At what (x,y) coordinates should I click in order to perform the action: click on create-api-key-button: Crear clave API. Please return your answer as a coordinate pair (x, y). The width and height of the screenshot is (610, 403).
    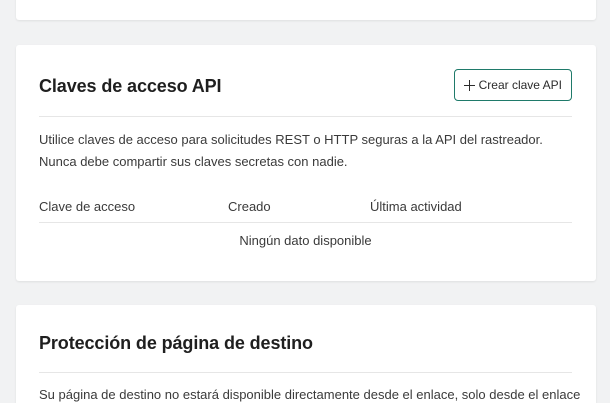
    Looking at the image, I should click on (512, 85).